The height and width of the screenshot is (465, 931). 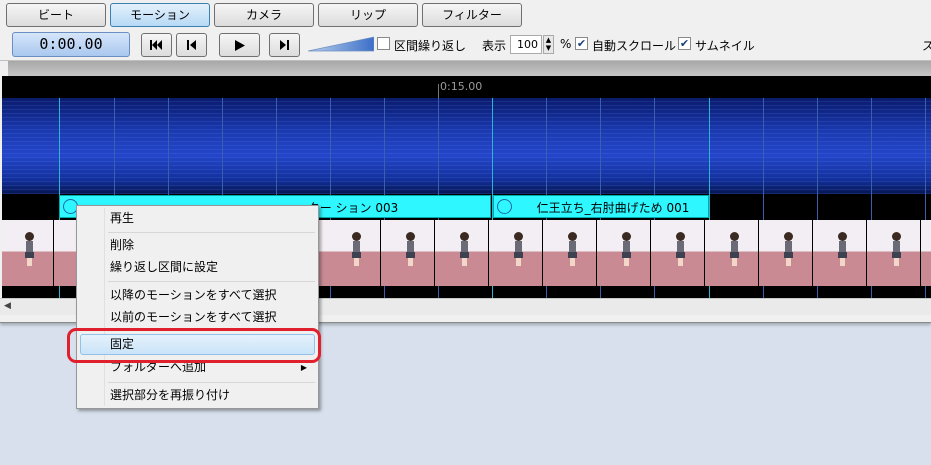 I want to click on autoscroll-label: 自動スクロール, so click(x=634, y=46).